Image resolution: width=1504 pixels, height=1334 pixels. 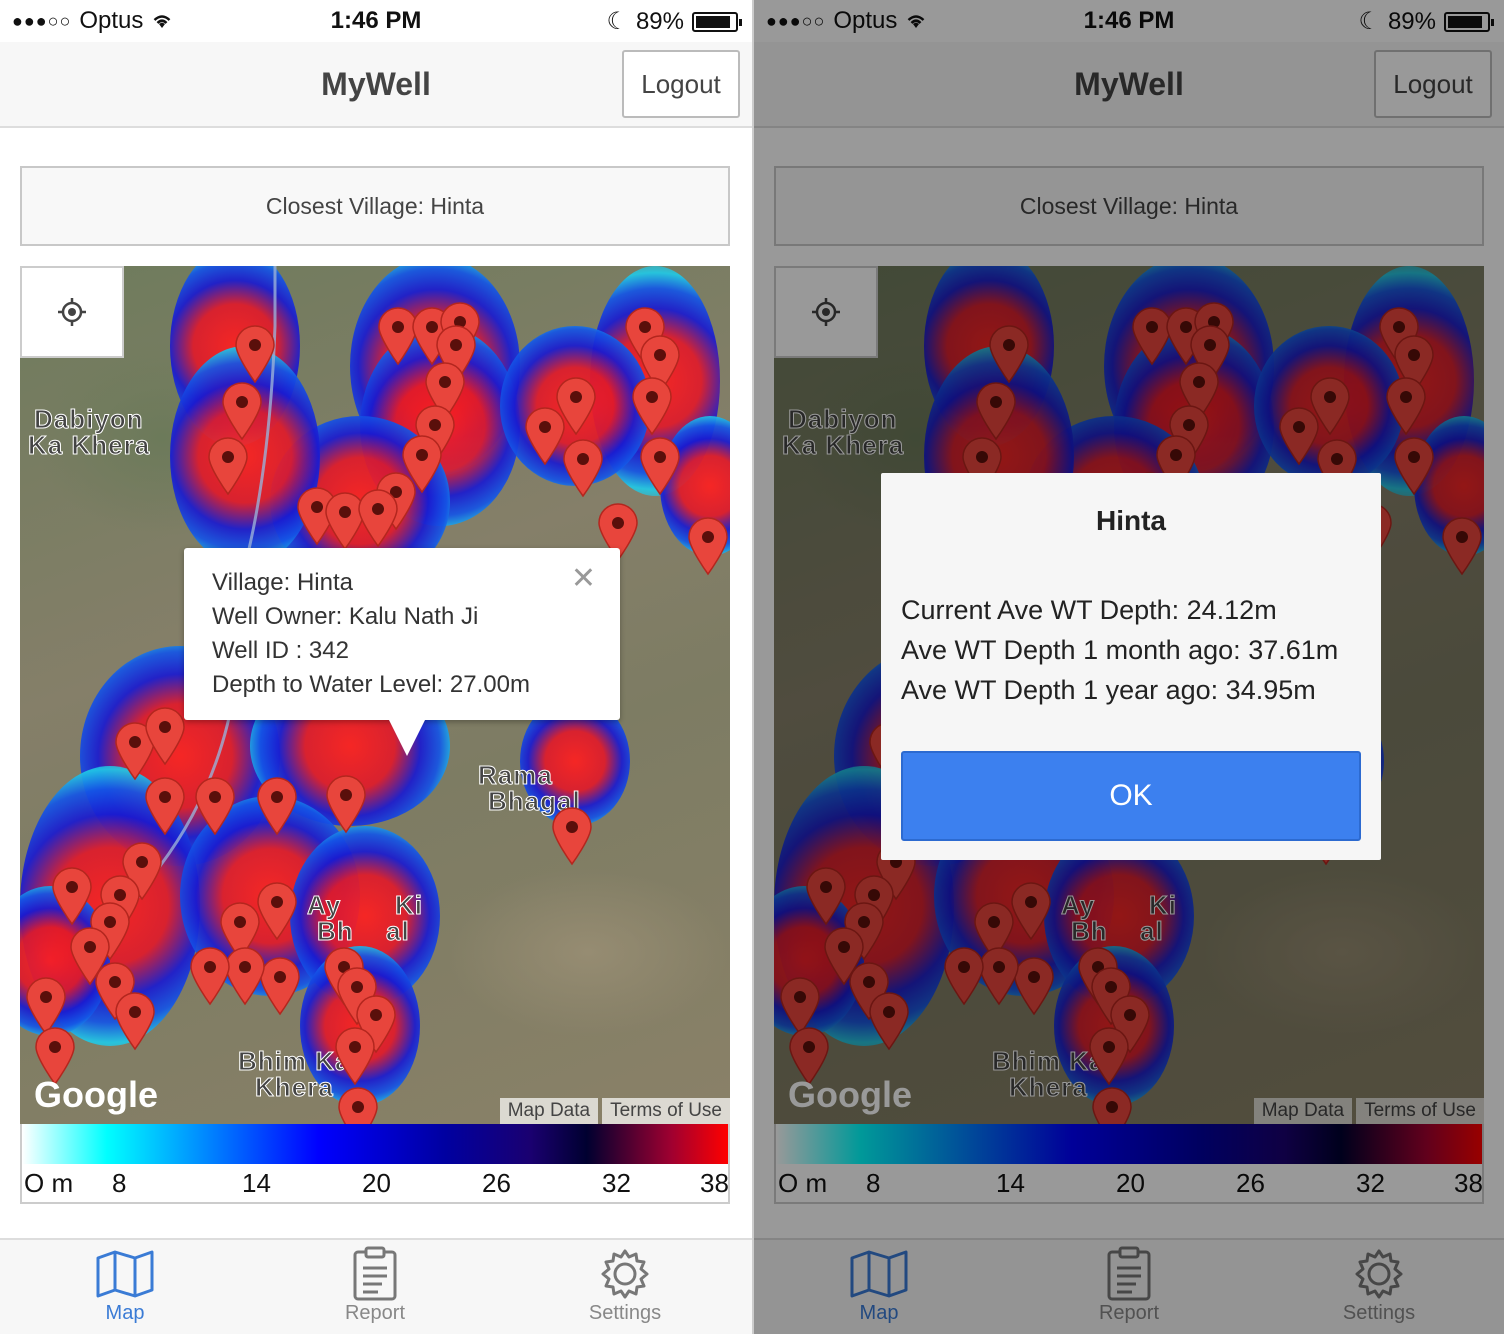 I want to click on map-place-label: al, so click(x=398, y=931).